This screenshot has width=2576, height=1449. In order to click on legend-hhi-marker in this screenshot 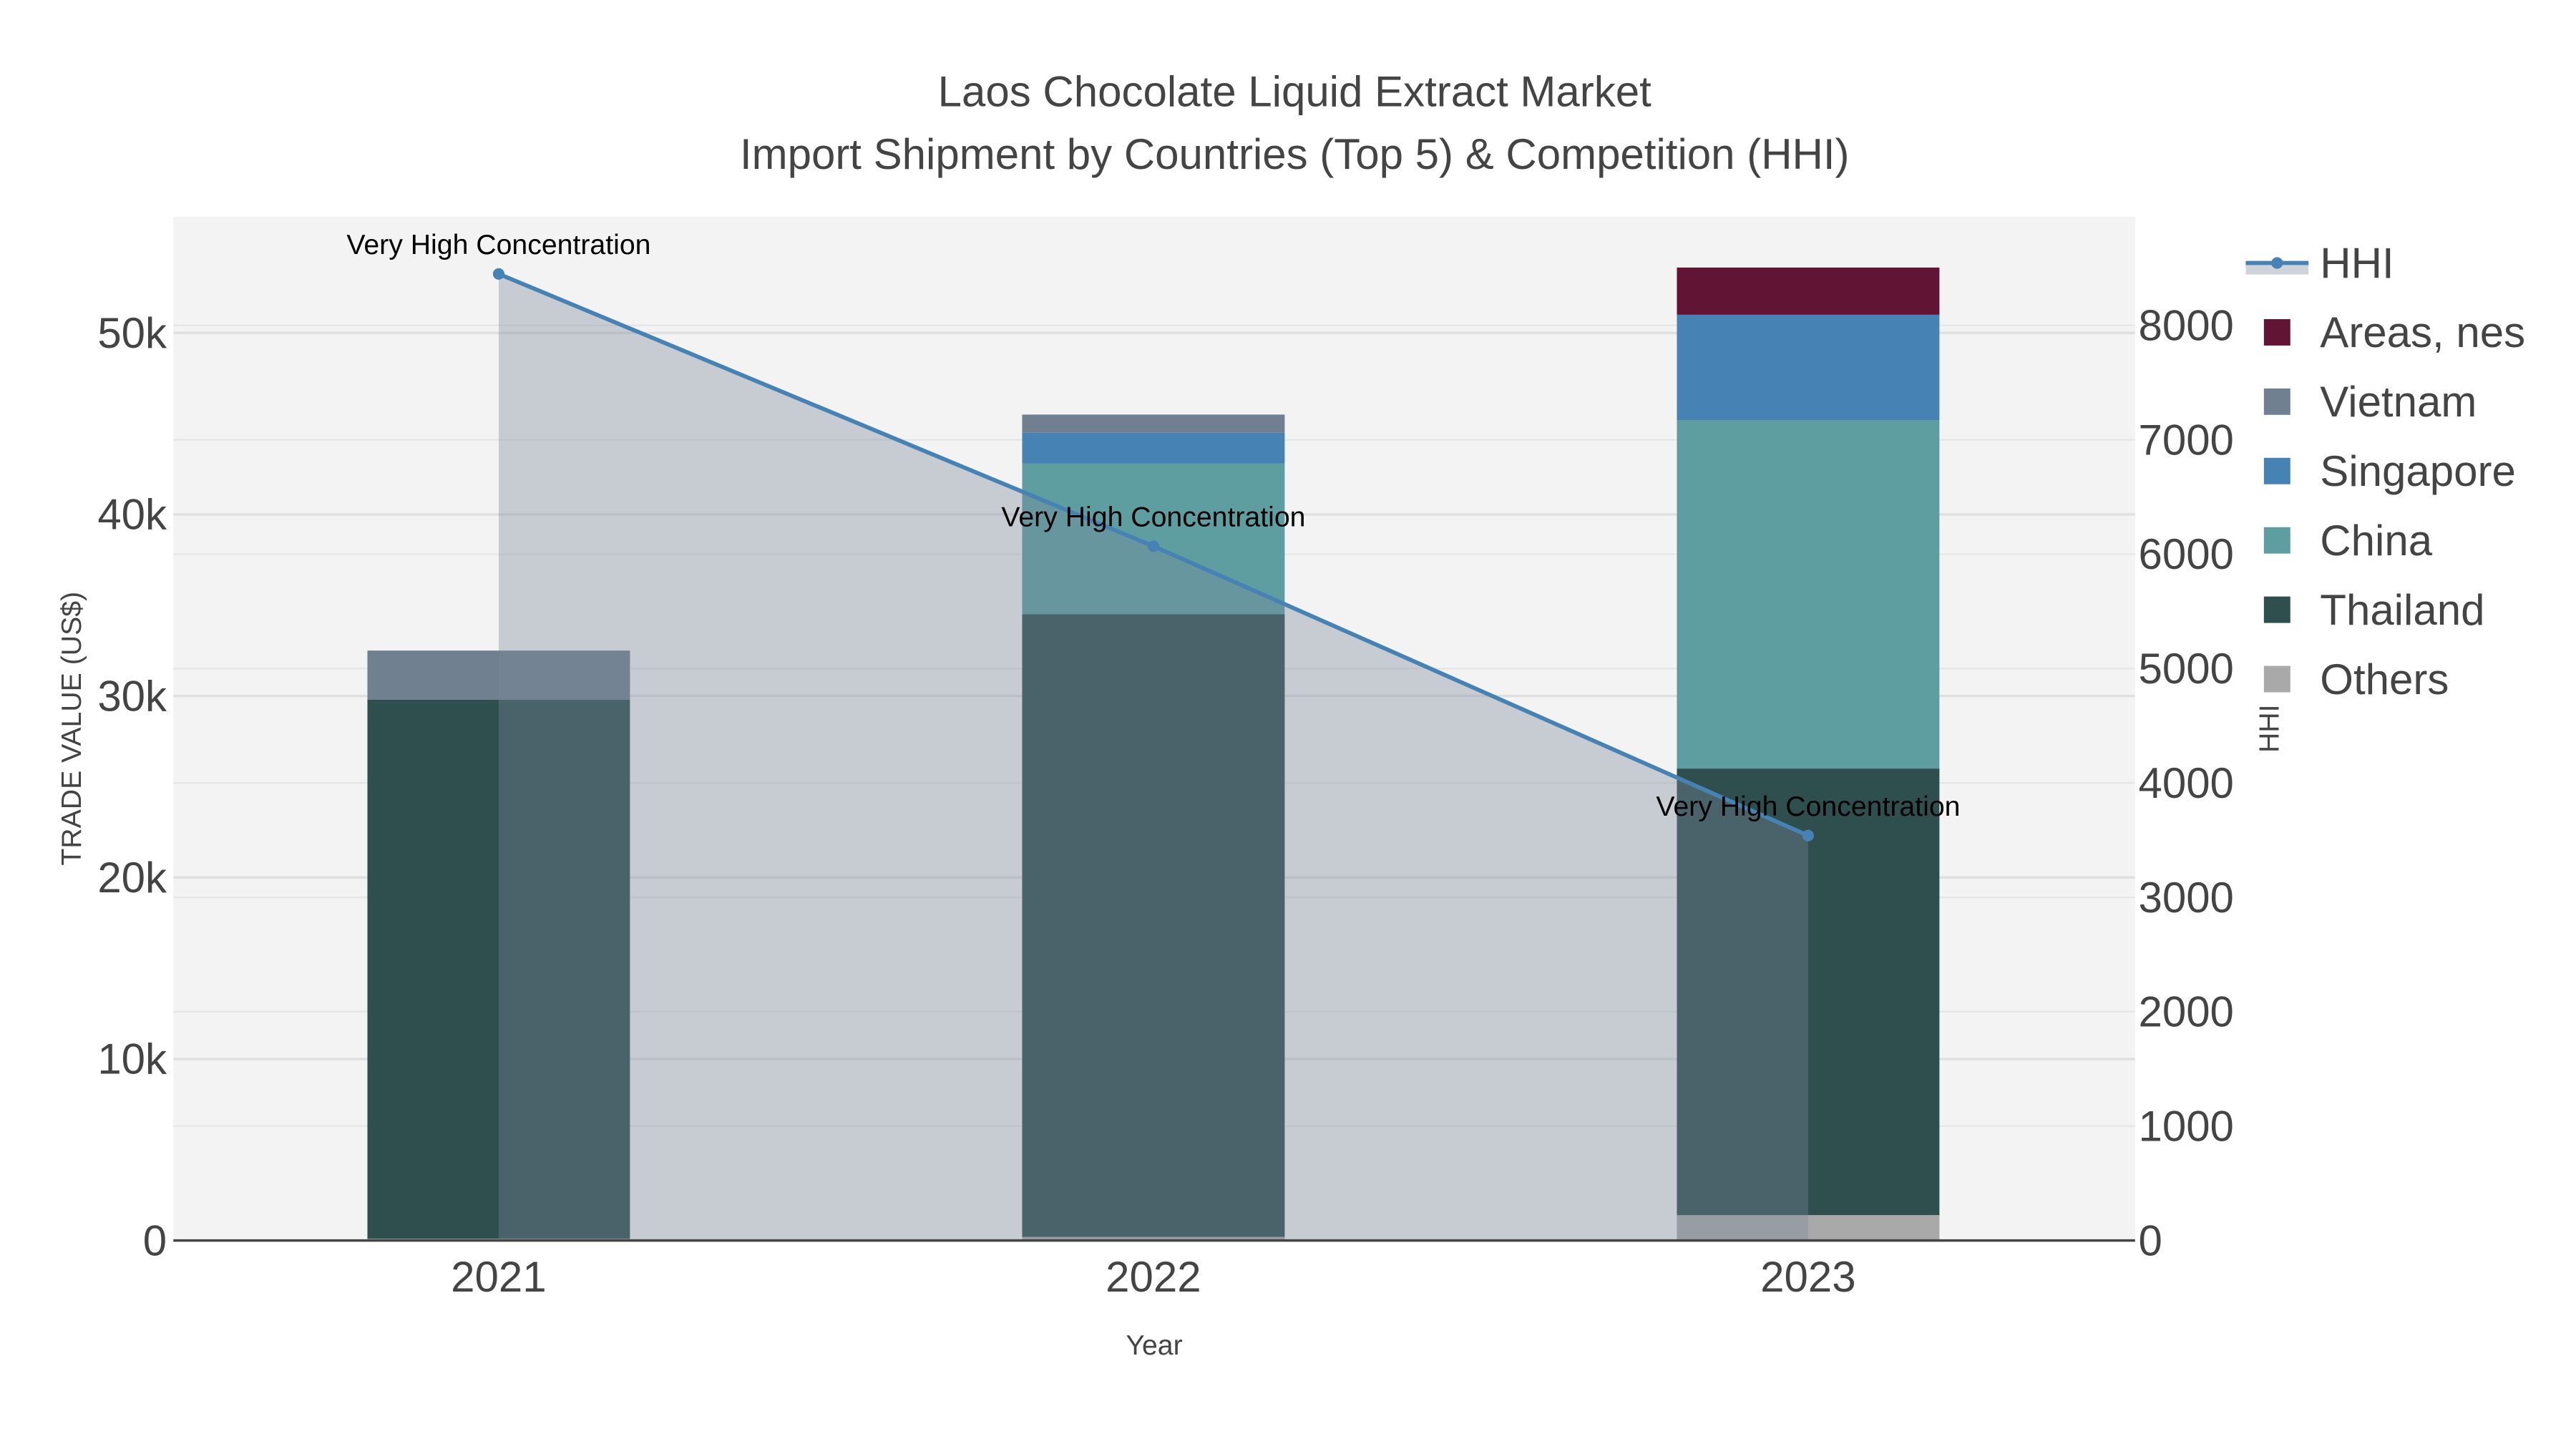, I will do `click(2277, 263)`.